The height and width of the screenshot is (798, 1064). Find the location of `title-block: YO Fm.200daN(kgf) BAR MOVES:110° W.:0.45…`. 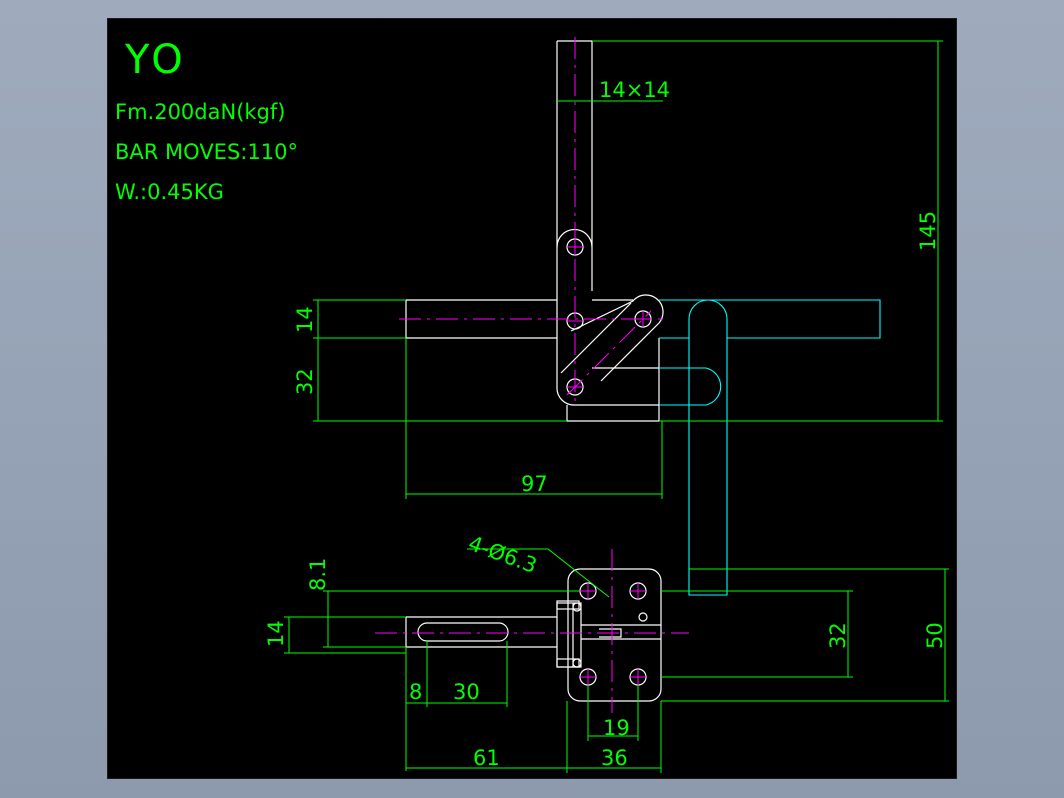

title-block: YO Fm.200daN(kgf) BAR MOVES:110° W.:0.45… is located at coordinates (206, 120).